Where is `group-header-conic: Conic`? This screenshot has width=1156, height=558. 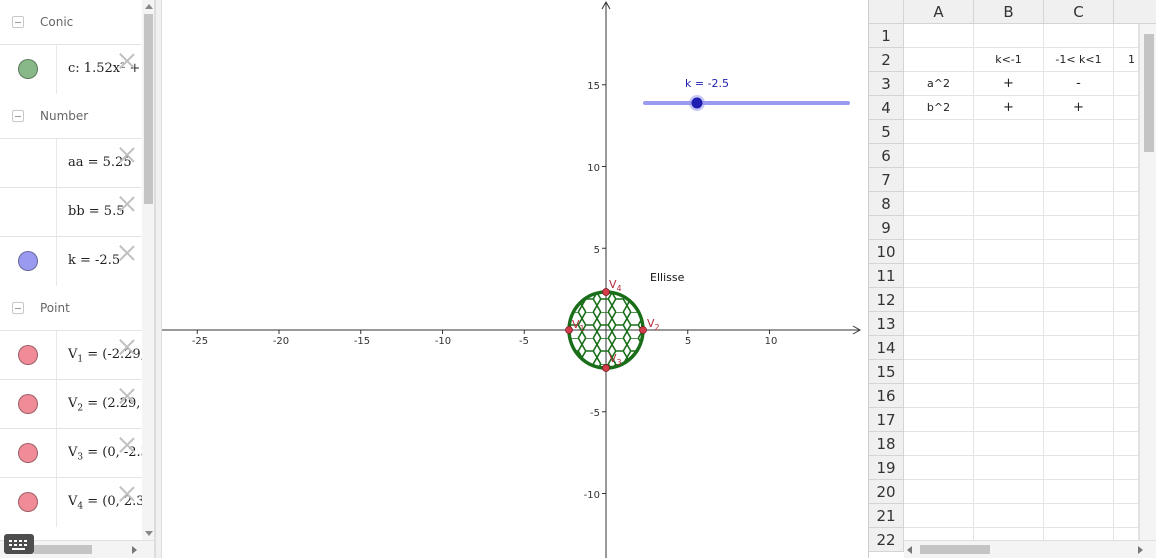 group-header-conic: Conic is located at coordinates (71, 22).